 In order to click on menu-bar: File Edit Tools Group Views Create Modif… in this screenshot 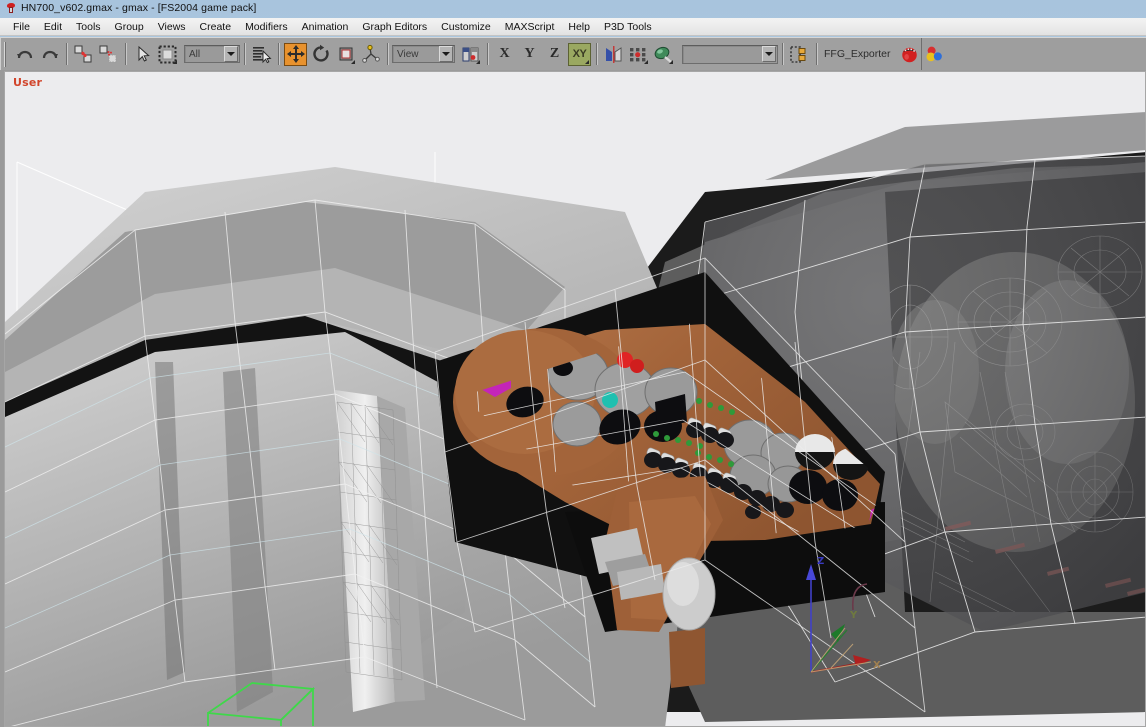, I will do `click(573, 27)`.